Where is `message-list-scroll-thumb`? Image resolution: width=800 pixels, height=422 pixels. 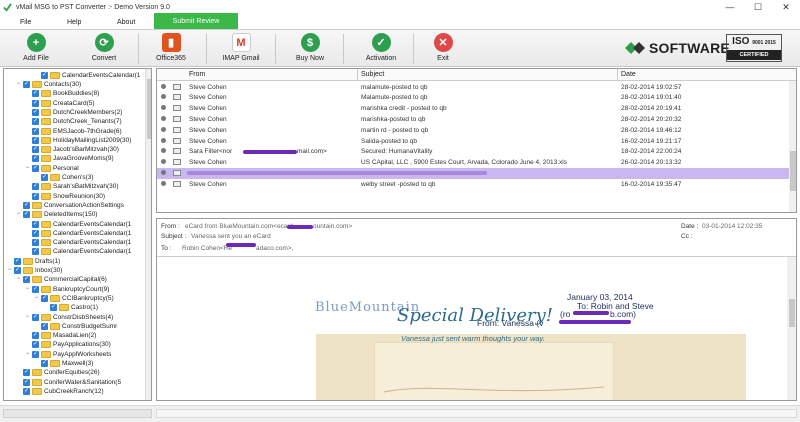
message-list-scroll-thumb is located at coordinates (793, 171).